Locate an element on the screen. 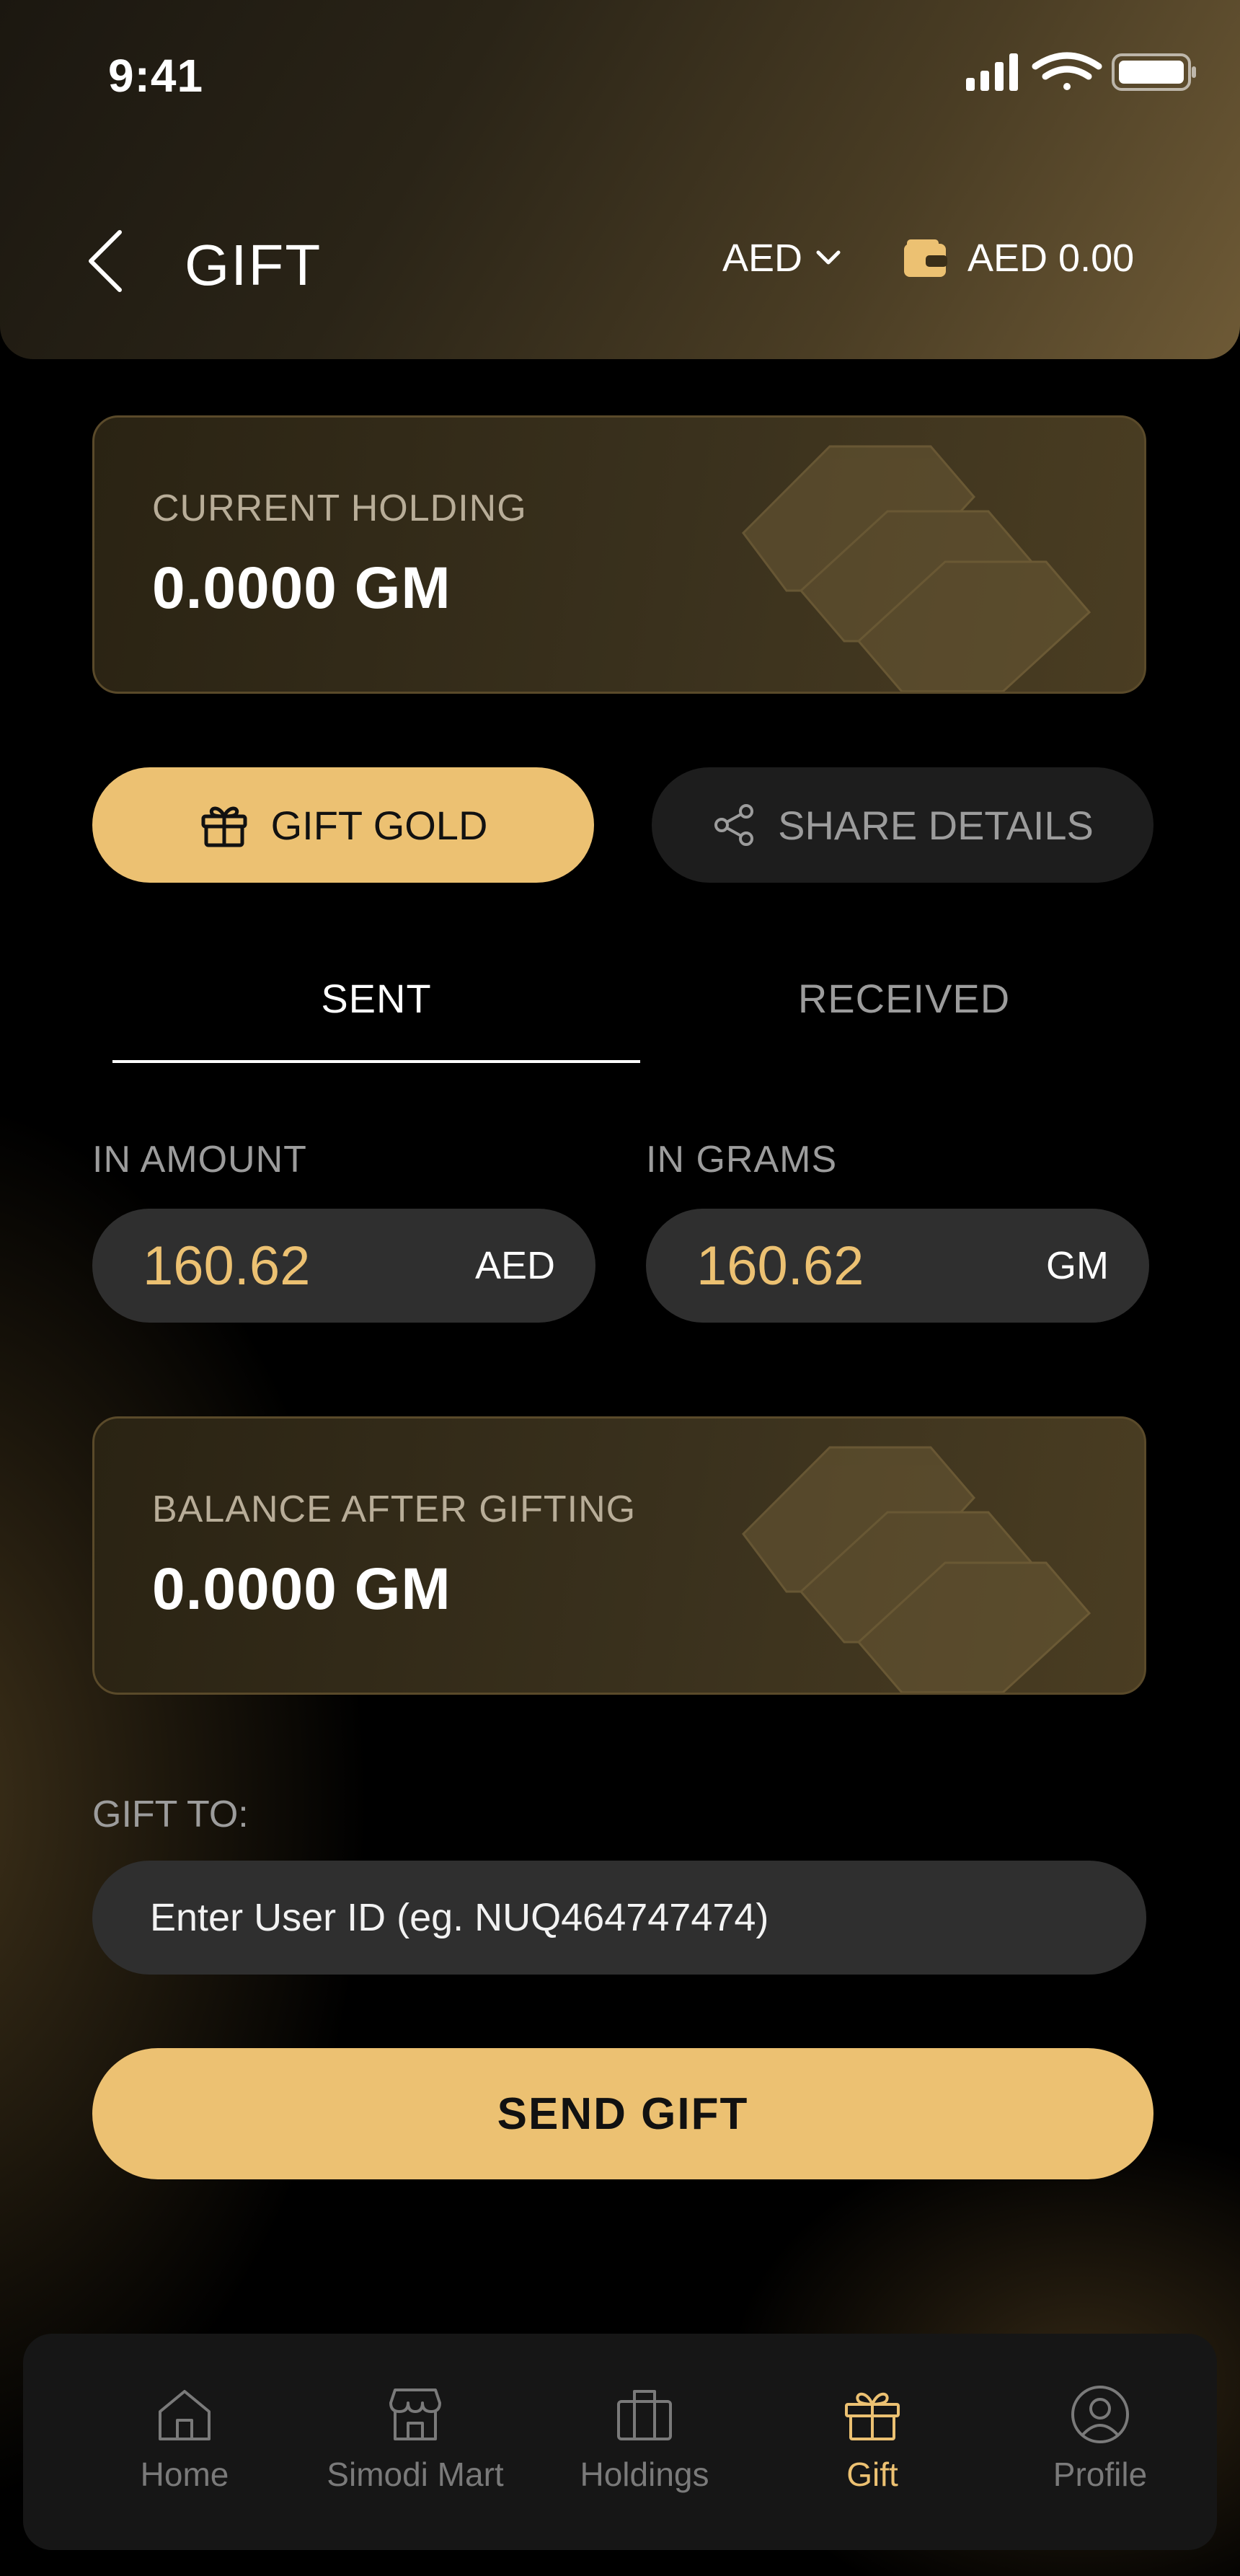 Image resolution: width=1240 pixels, height=2576 pixels. balance-after-value: 0.0000 GM is located at coordinates (301, 1589).